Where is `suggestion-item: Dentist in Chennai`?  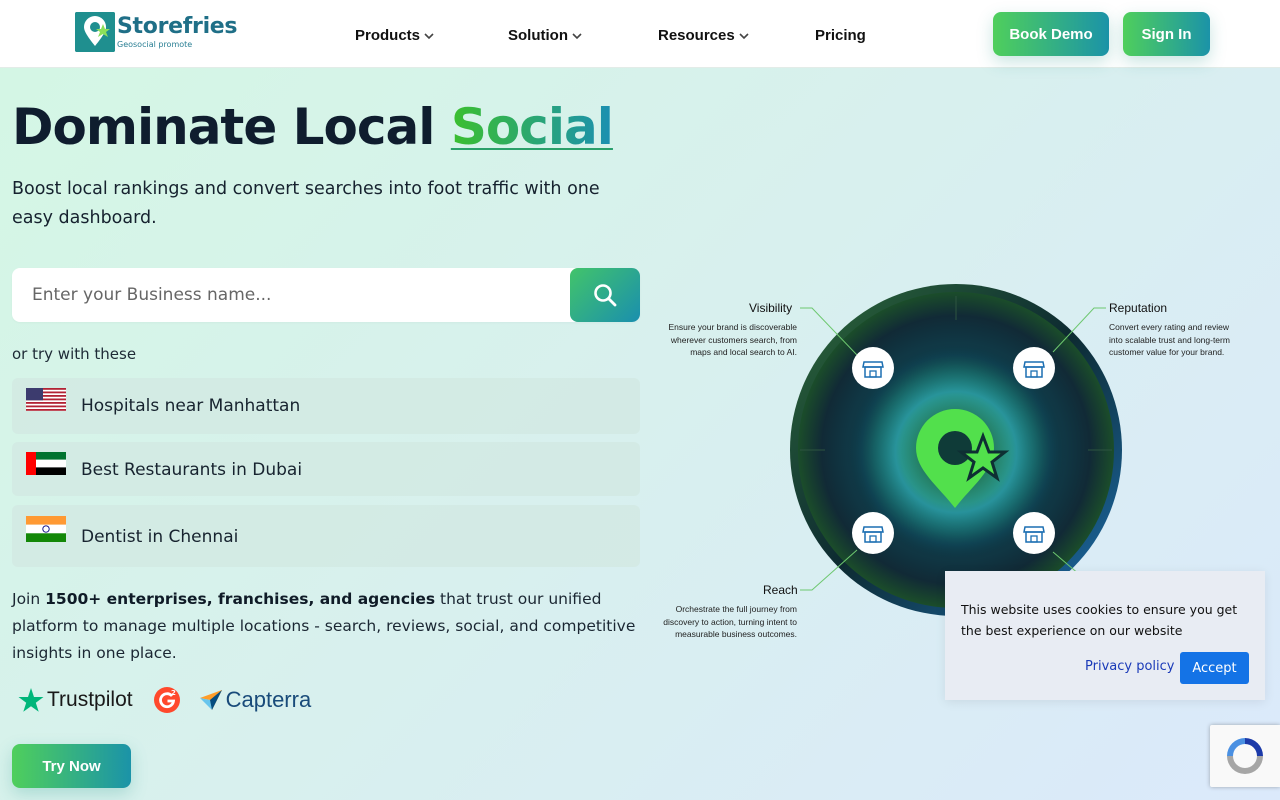 suggestion-item: Dentist in Chennai is located at coordinates (326, 536).